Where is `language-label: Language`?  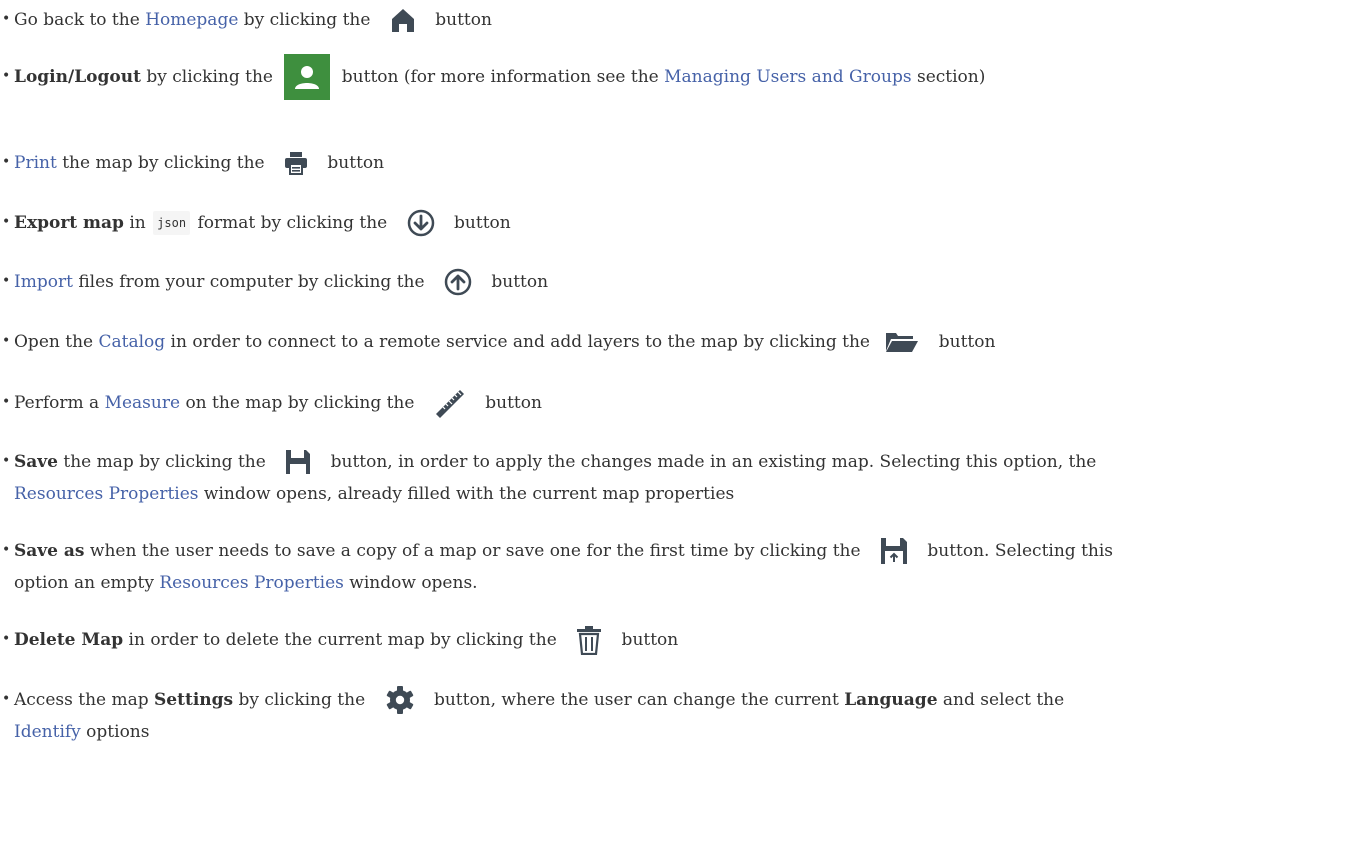 language-label: Language is located at coordinates (891, 700).